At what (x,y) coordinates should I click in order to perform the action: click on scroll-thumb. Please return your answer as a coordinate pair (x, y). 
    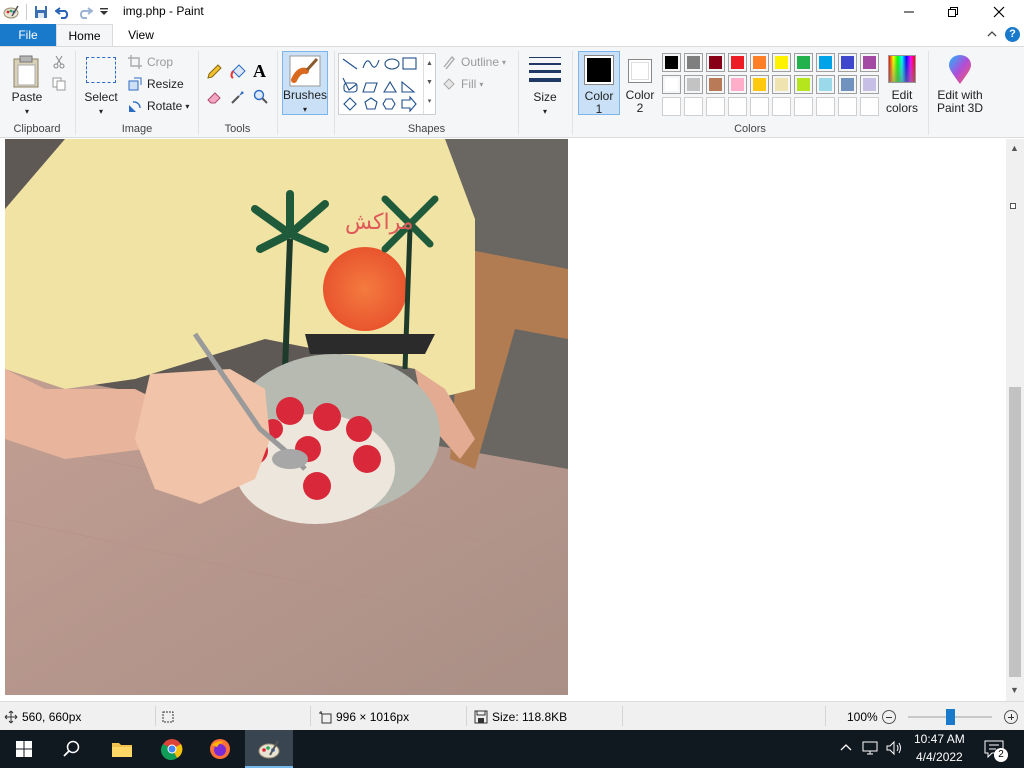
    Looking at the image, I should click on (1015, 532).